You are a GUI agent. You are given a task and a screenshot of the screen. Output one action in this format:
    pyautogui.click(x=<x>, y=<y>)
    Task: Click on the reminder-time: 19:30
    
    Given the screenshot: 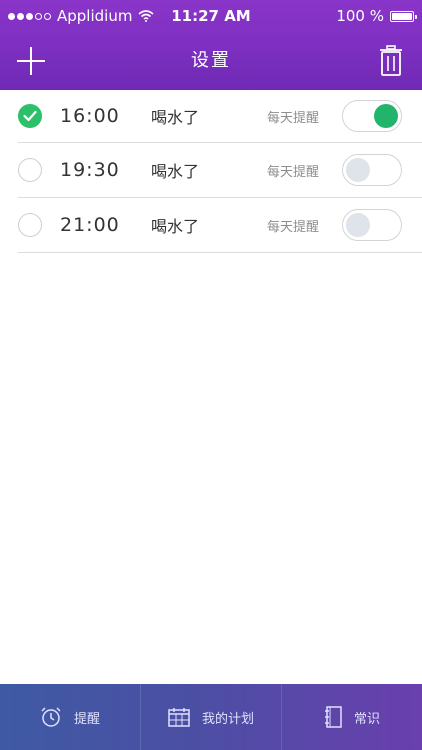 What is the action you would take?
    pyautogui.click(x=90, y=170)
    